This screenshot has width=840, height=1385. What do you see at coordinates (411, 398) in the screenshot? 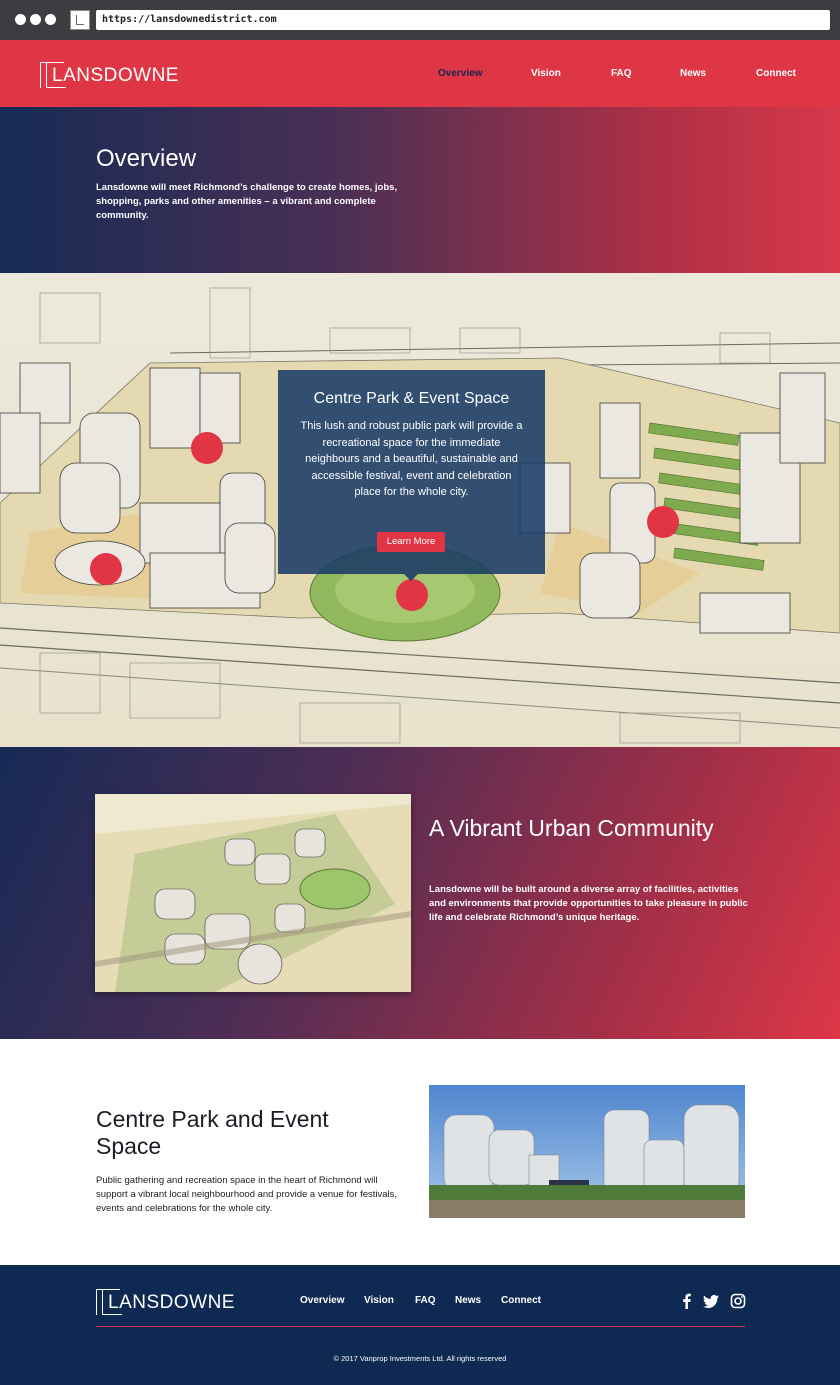
I see `popup-title: Centre Park & Event Space` at bounding box center [411, 398].